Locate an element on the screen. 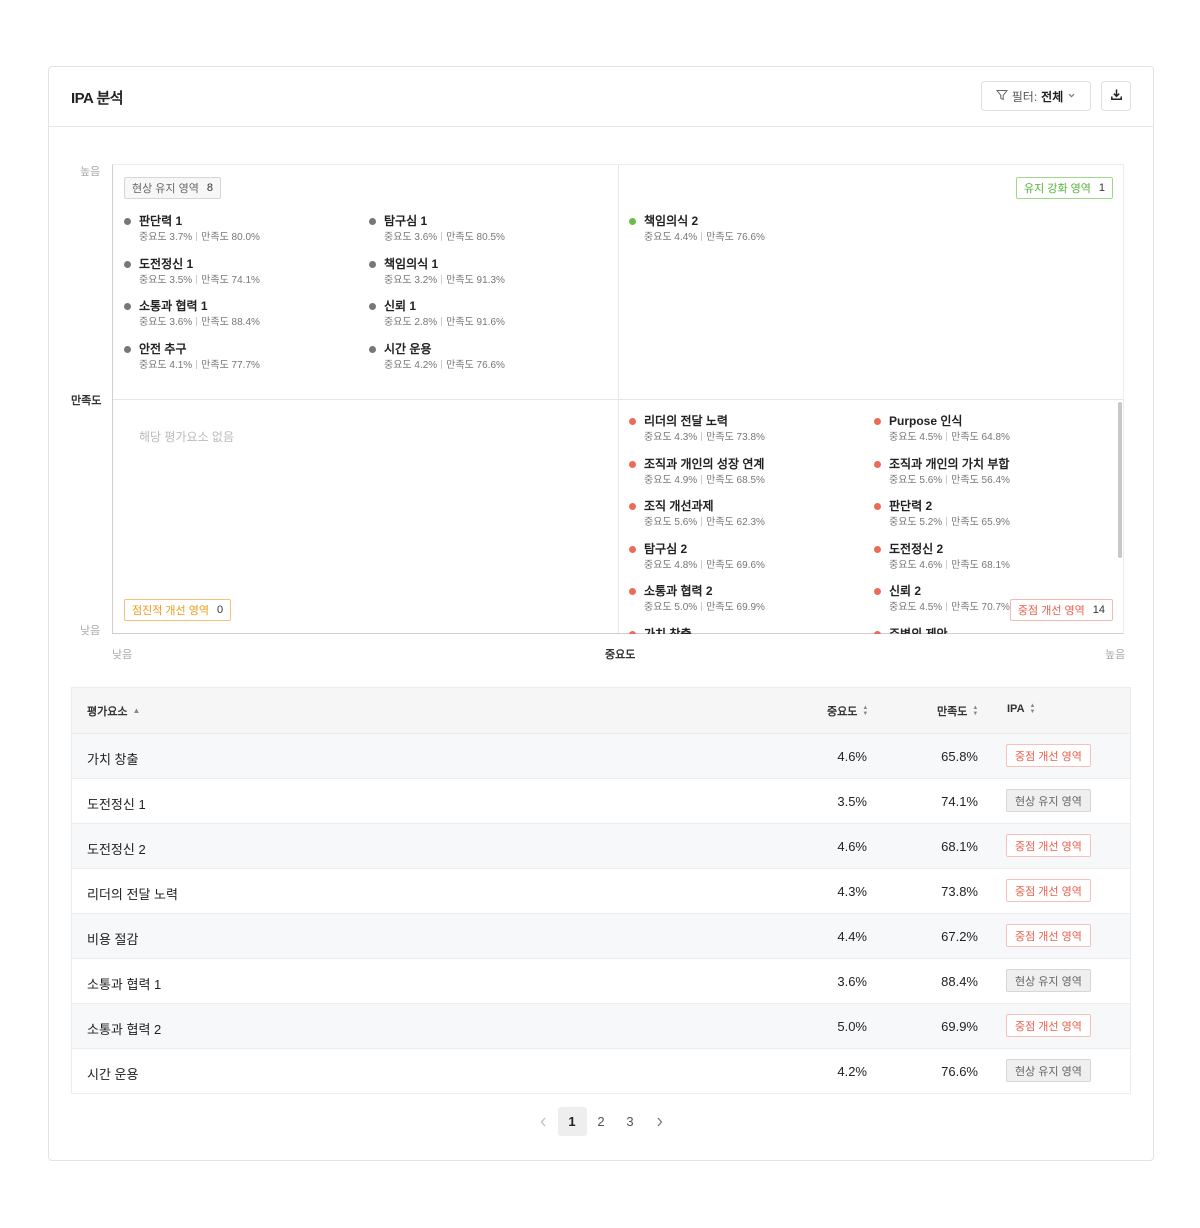 The height and width of the screenshot is (1228, 1200). item-name: 조직과 개인의 가치 부합 is located at coordinates (949, 463).